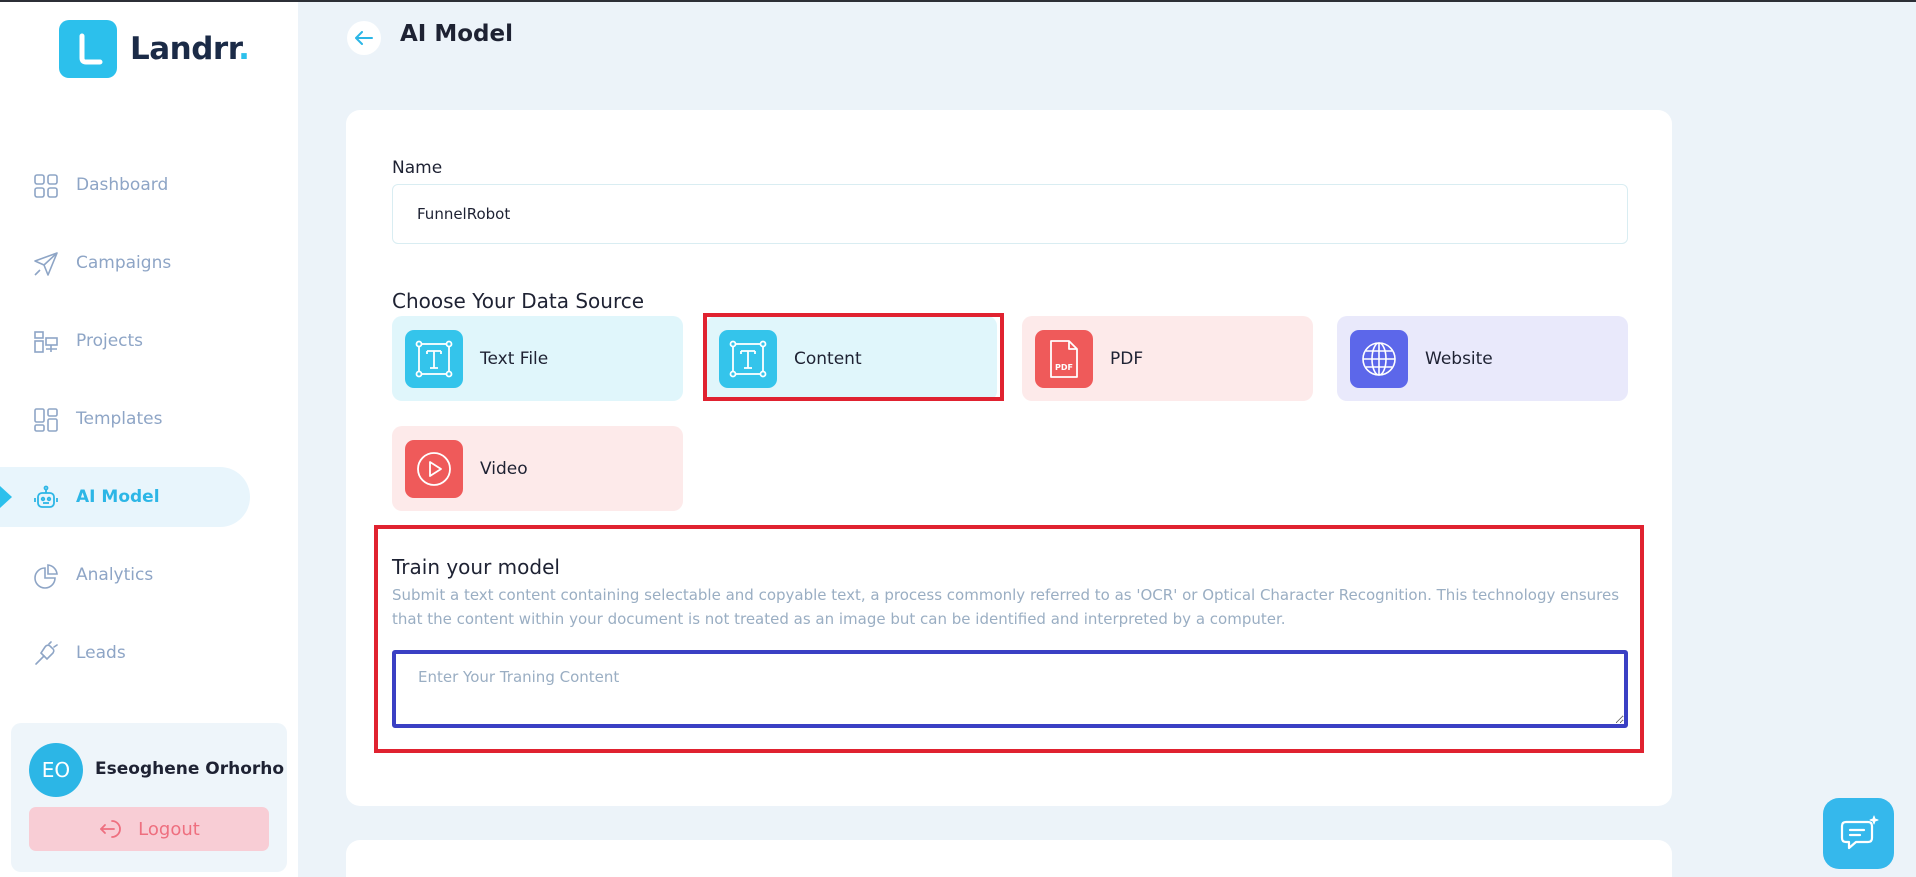 The height and width of the screenshot is (877, 1916). What do you see at coordinates (56, 770) in the screenshot?
I see `avatar: EO` at bounding box center [56, 770].